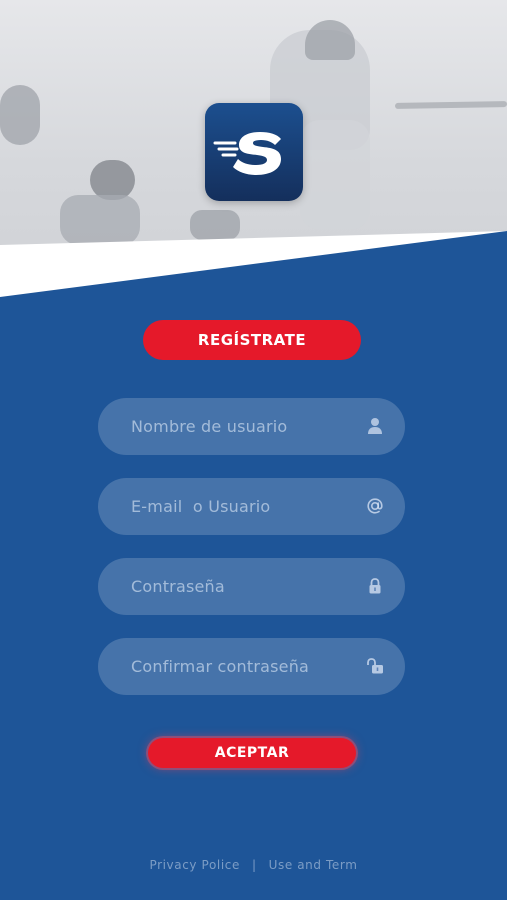 This screenshot has height=900, width=507. What do you see at coordinates (112, 180) in the screenshot?
I see `photo-catcher-helmet` at bounding box center [112, 180].